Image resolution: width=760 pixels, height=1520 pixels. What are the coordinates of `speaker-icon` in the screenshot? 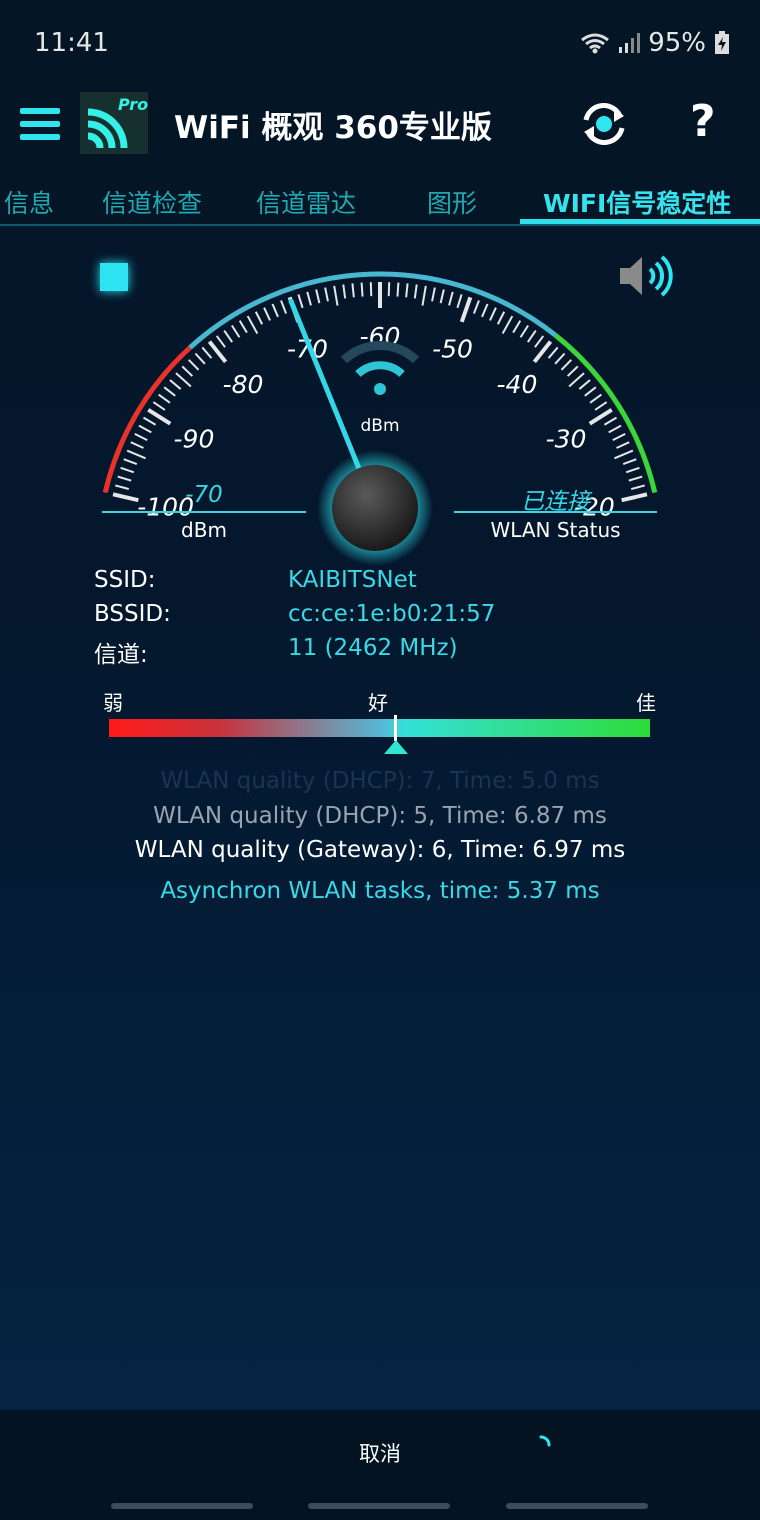 It's located at (646, 276).